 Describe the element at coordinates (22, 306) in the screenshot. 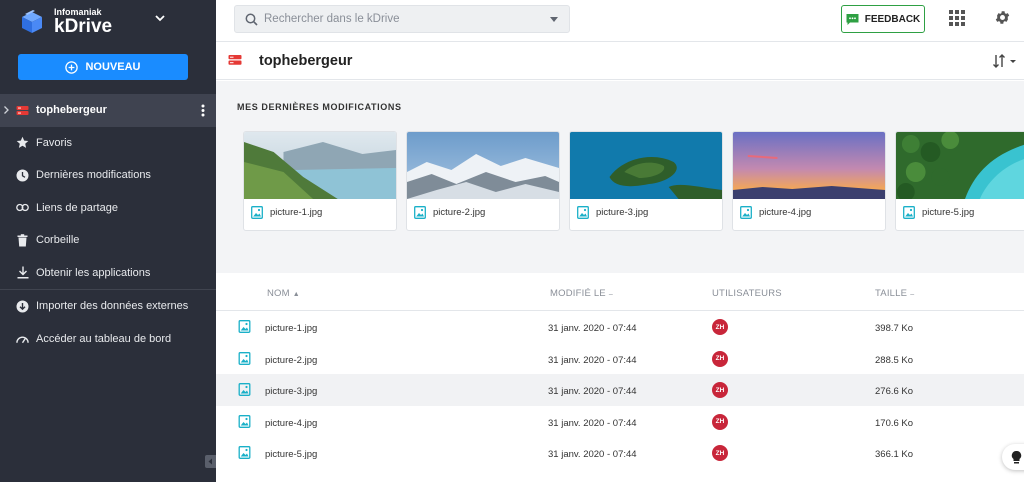

I see `import-icon` at that location.